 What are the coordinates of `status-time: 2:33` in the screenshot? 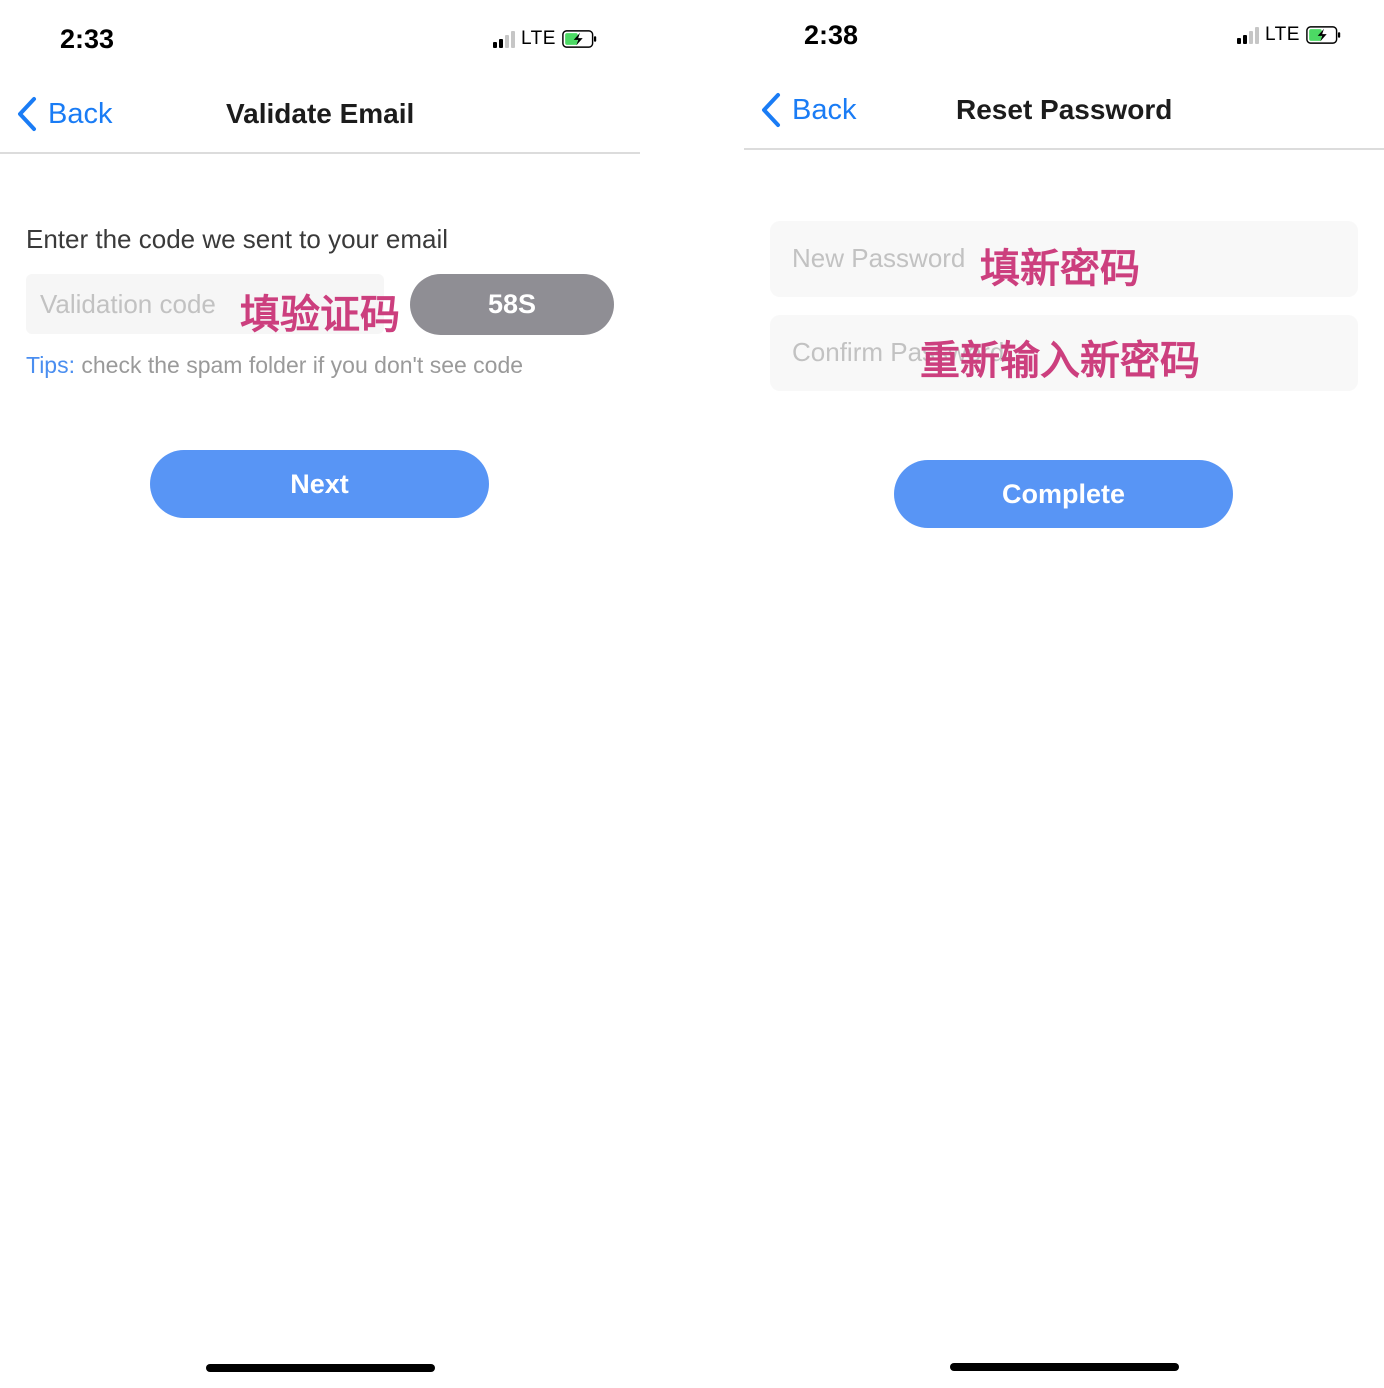 It's located at (87, 39).